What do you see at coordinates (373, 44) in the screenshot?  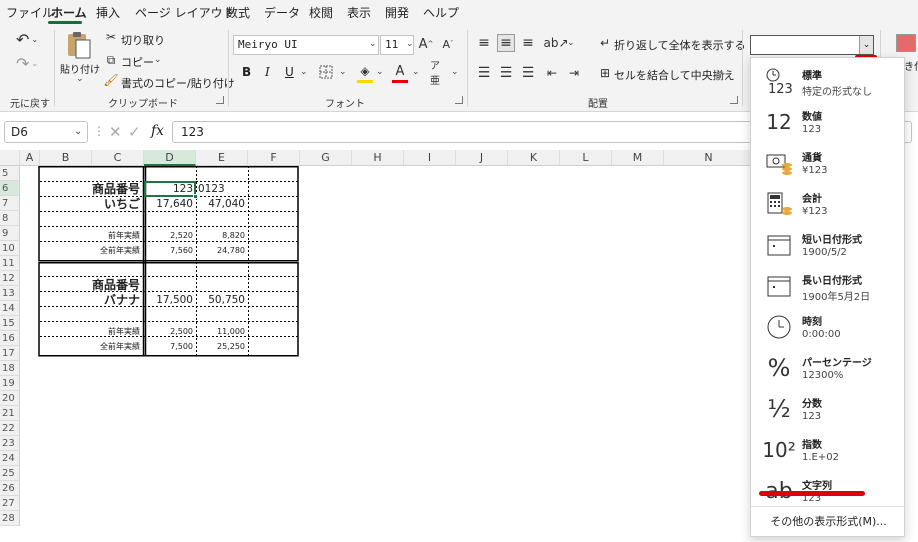 I see `font-name-caret-icon: ⌄` at bounding box center [373, 44].